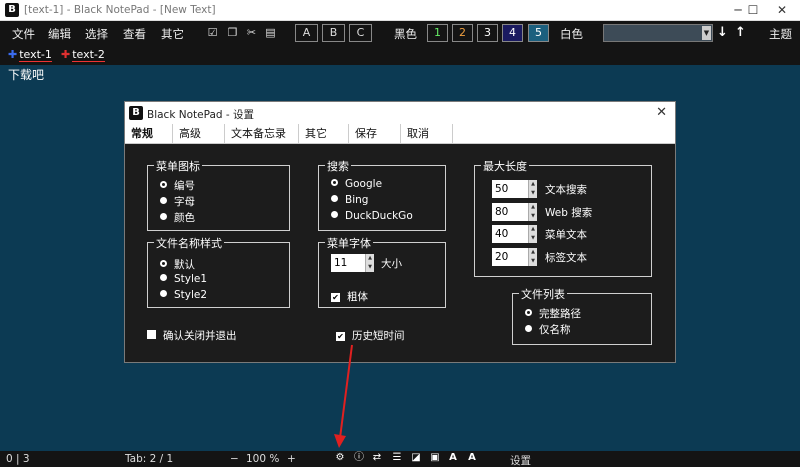 This screenshot has height=467, width=800. I want to click on dialog-tabs: 常规 高级 文本备忘录 其它 保存 取消, so click(400, 134).